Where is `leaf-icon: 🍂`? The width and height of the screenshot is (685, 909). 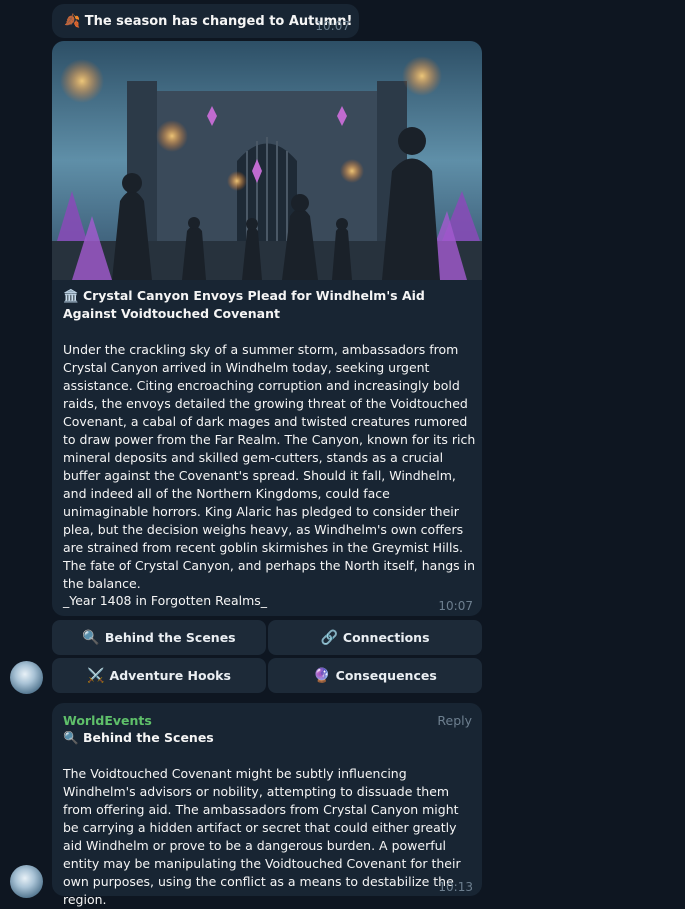
leaf-icon: 🍂 is located at coordinates (72, 21).